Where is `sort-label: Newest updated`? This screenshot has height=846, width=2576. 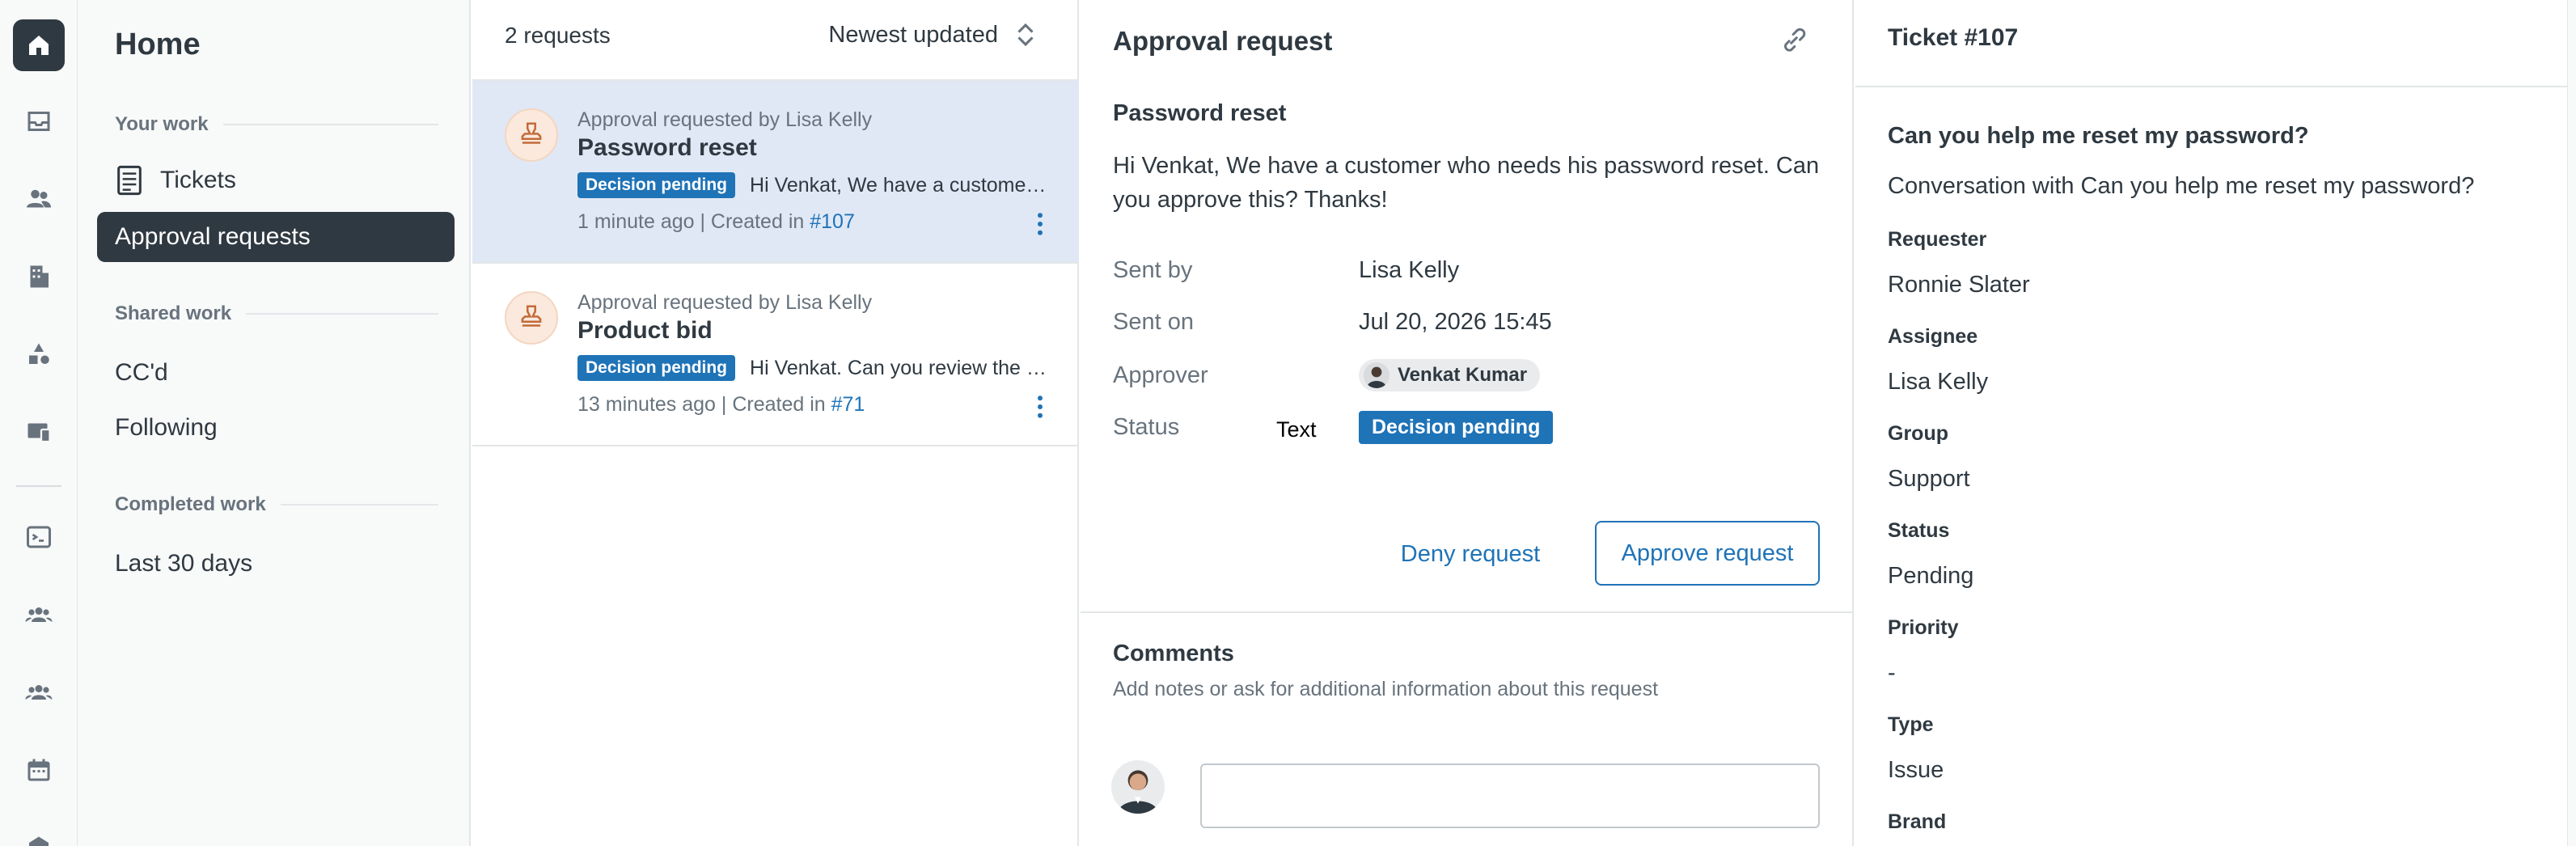
sort-label: Newest updated is located at coordinates (913, 34).